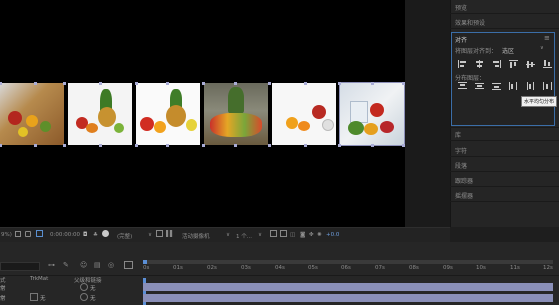  I want to click on work-area-bar, so click(348, 262).